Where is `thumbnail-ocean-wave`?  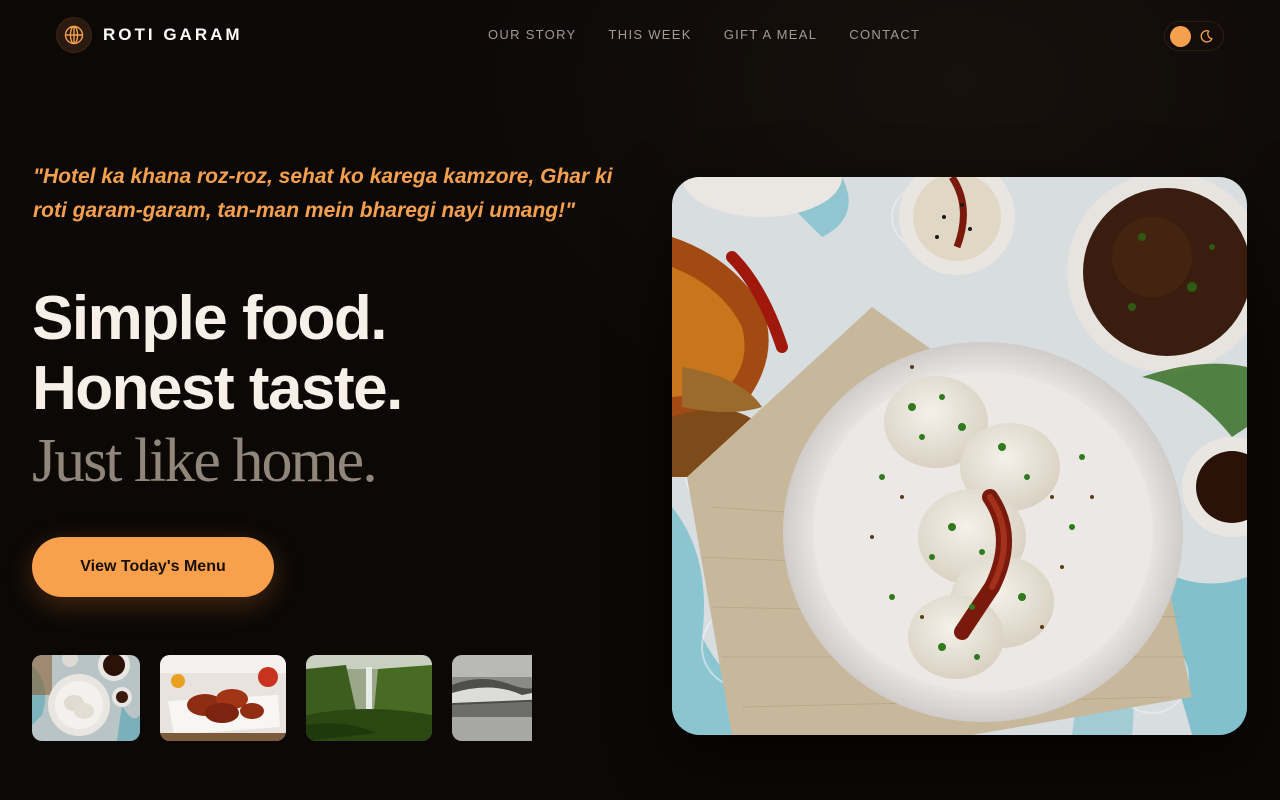 thumbnail-ocean-wave is located at coordinates (492, 698).